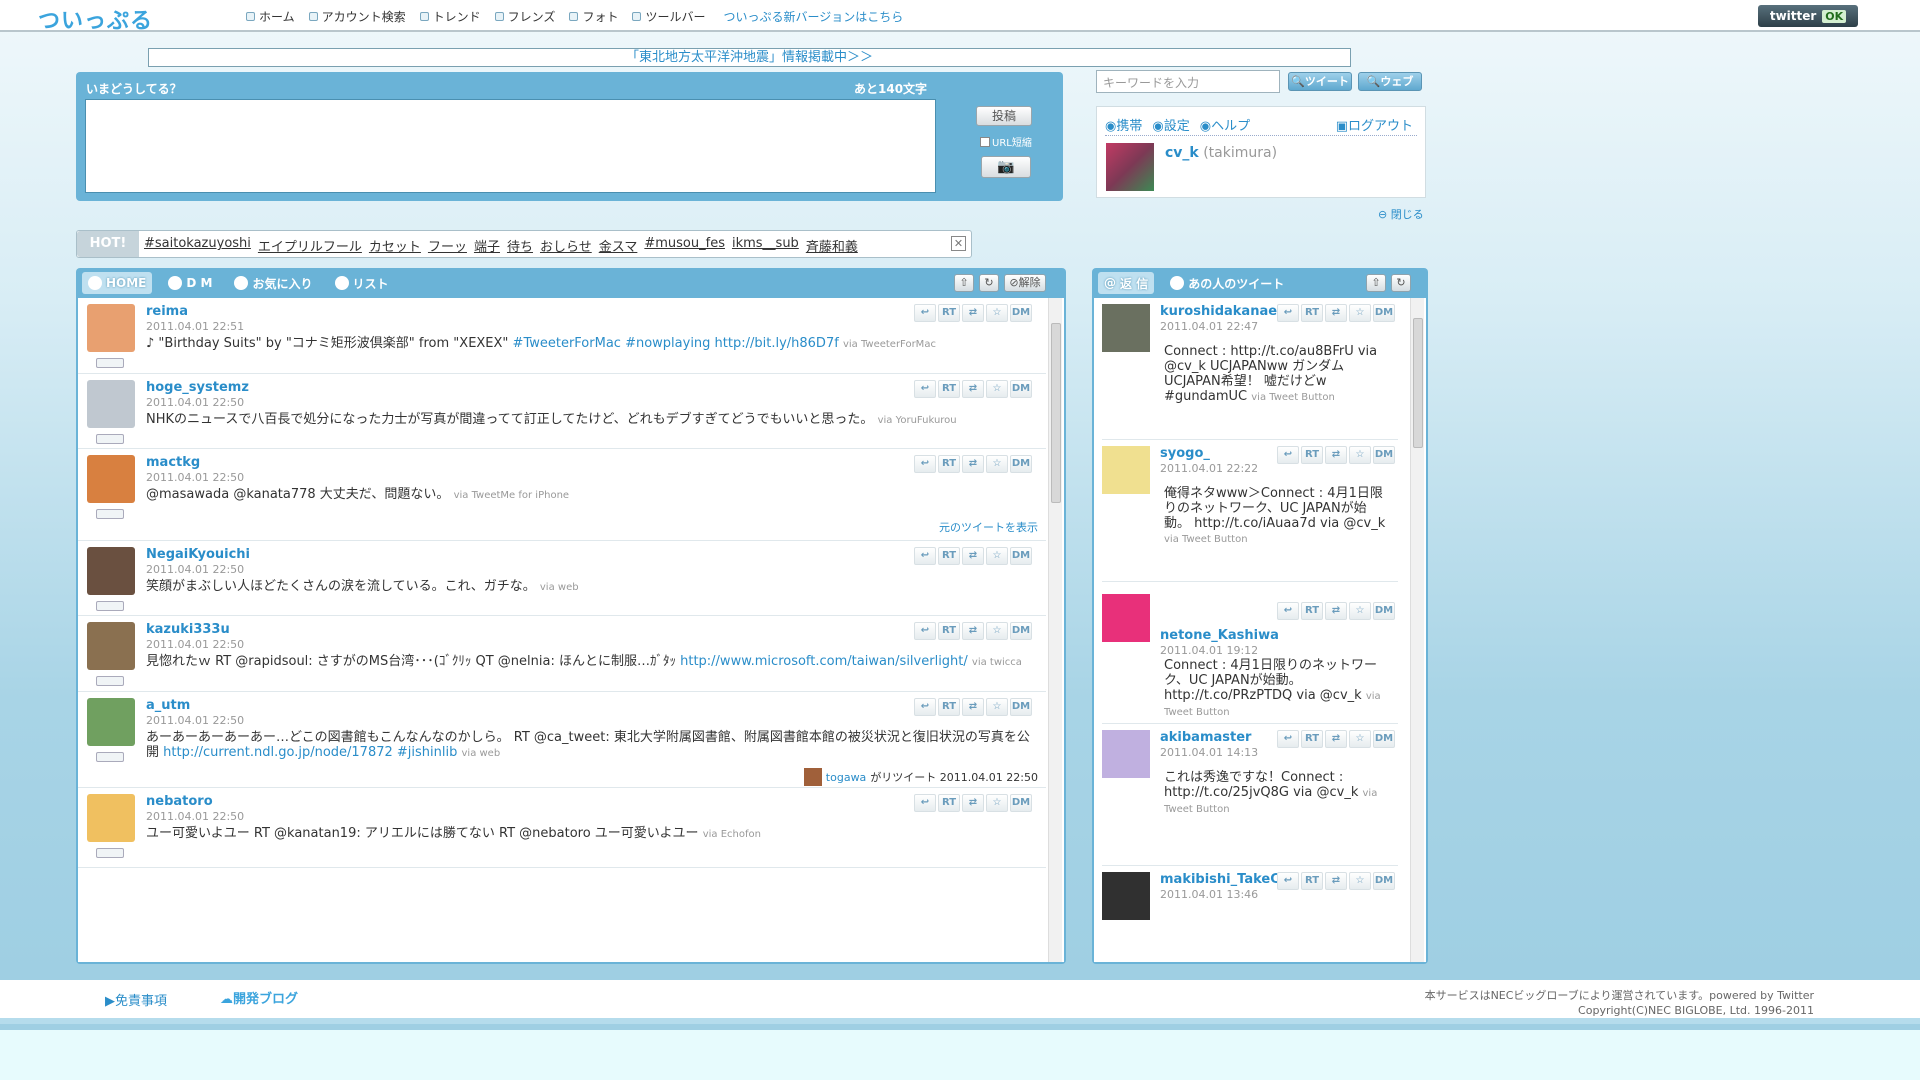  Describe the element at coordinates (1401, 214) in the screenshot. I see `close-link: ⊖ 閉じる` at that location.